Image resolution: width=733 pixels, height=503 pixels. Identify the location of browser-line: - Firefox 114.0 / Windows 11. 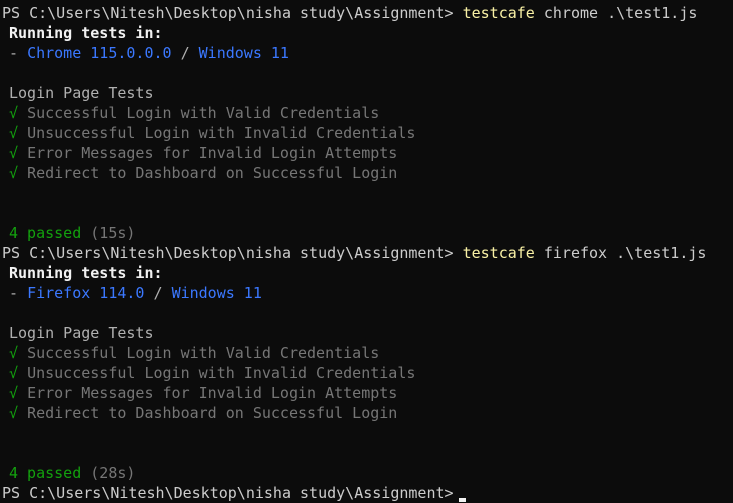
(367, 293).